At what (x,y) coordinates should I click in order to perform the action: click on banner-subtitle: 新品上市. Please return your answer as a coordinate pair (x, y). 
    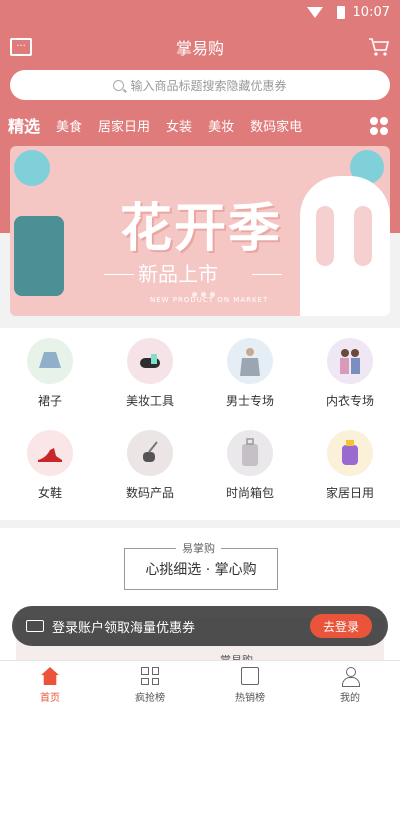
    Looking at the image, I should click on (178, 274).